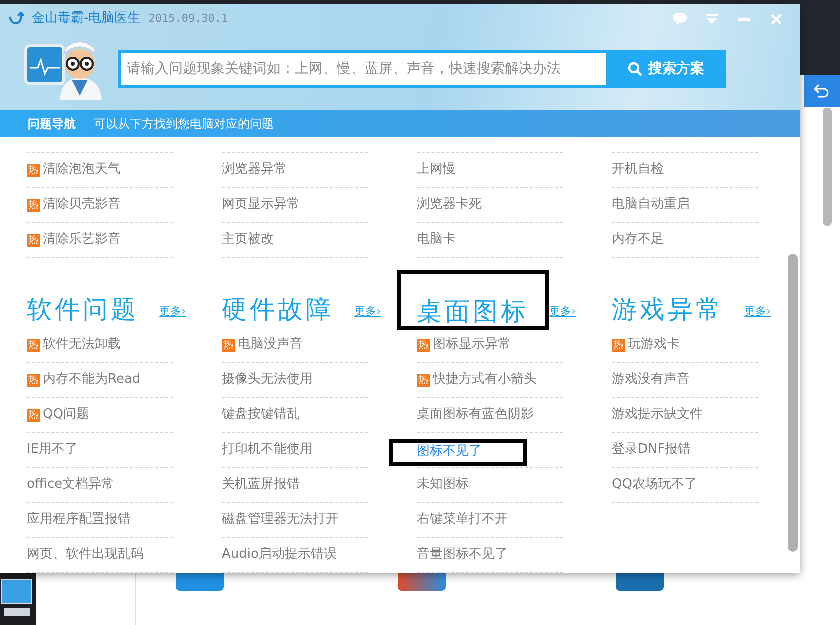  What do you see at coordinates (462, 555) in the screenshot?
I see `problem-link: 音量图标不见了` at bounding box center [462, 555].